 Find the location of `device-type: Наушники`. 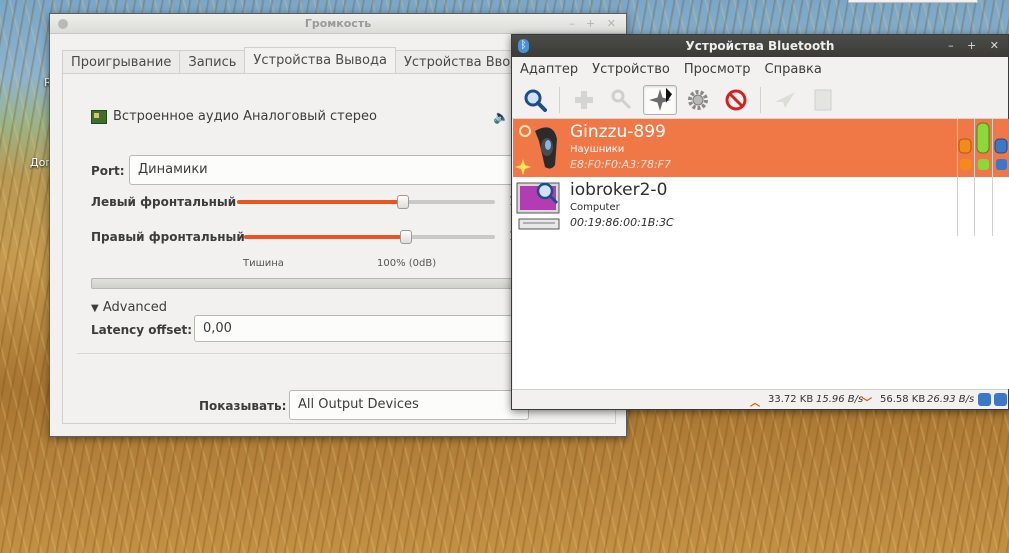

device-type: Наушники is located at coordinates (597, 149).